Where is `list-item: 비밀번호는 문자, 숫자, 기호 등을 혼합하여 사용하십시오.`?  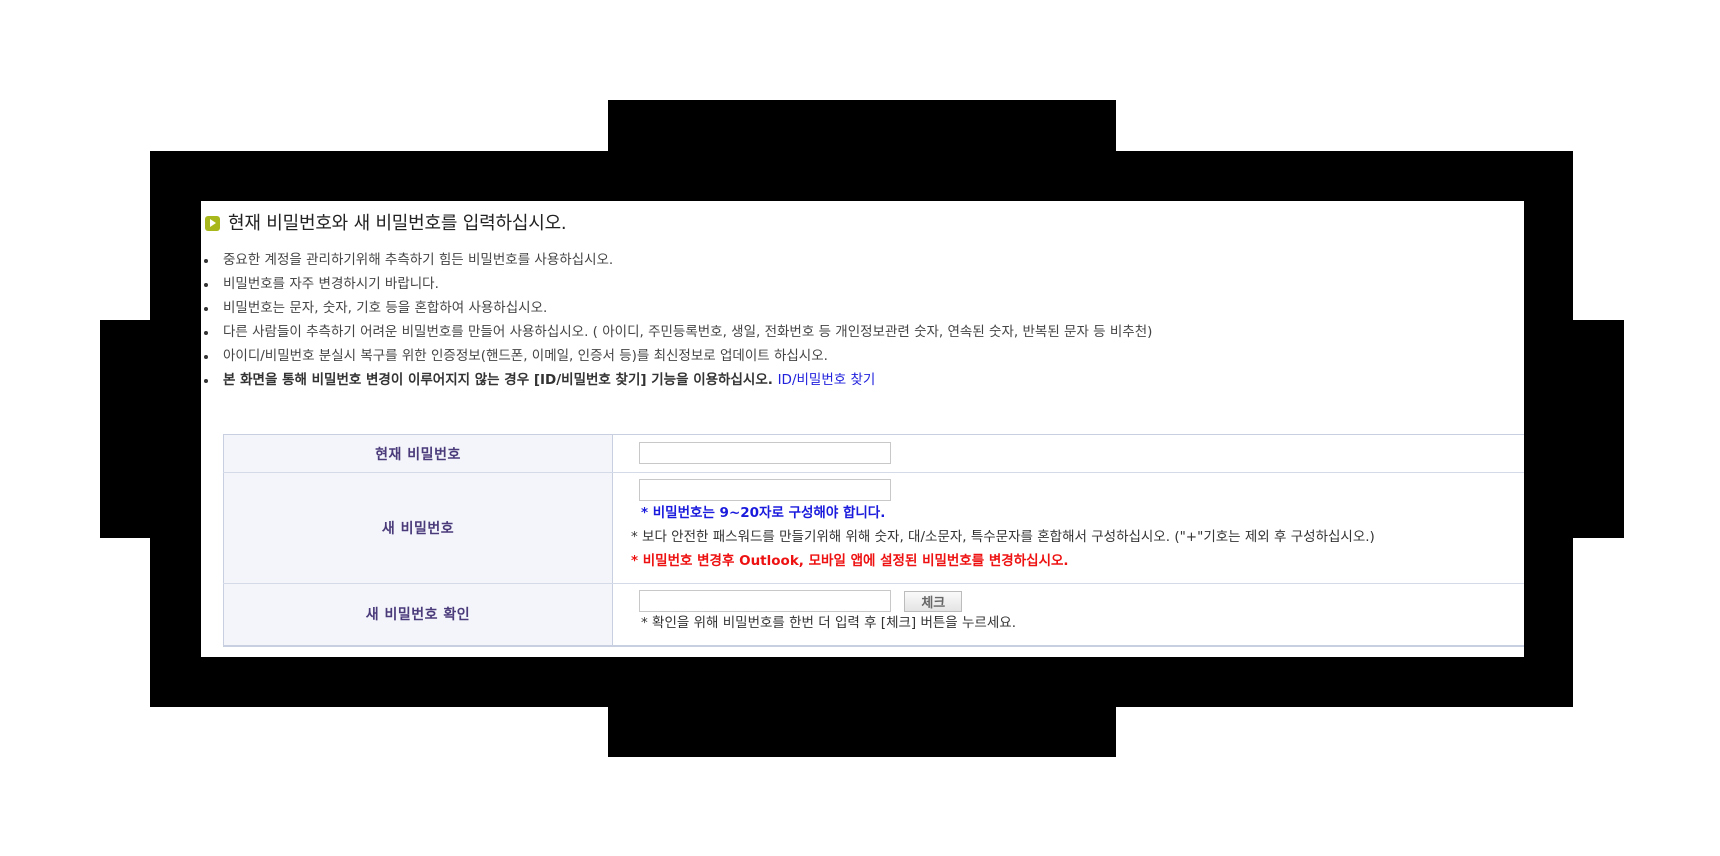 list-item: 비밀번호는 문자, 숫자, 기호 등을 혼합하여 사용하십시오. is located at coordinates (676, 308).